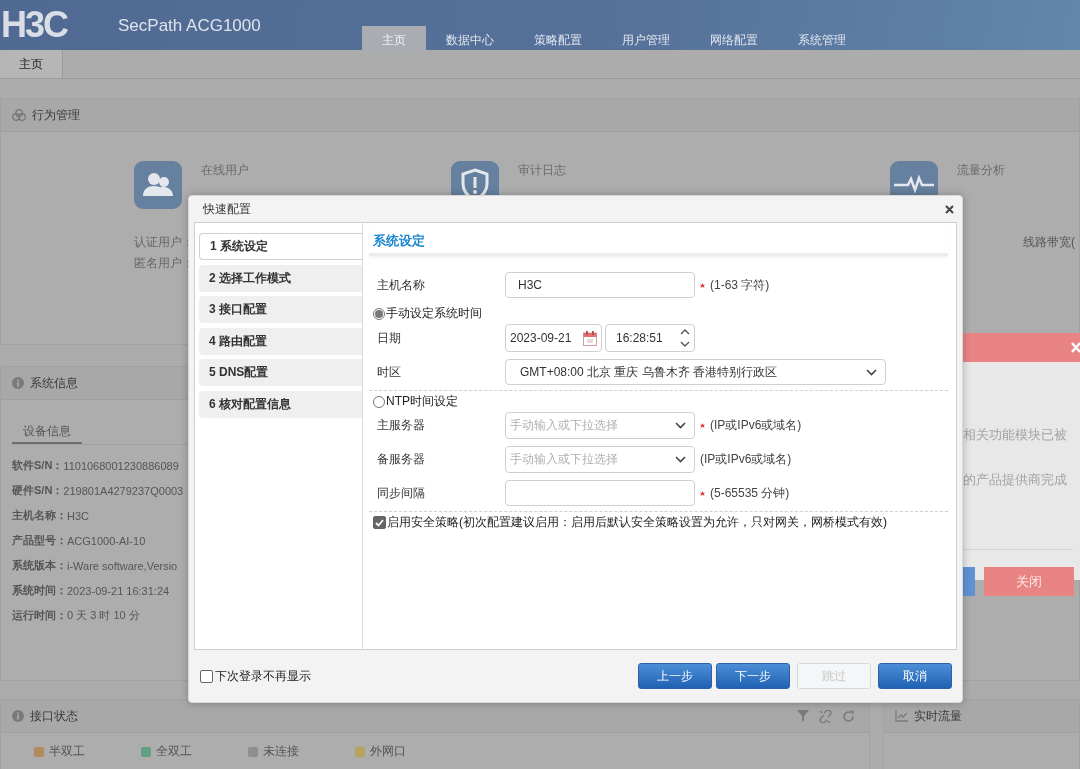  Describe the element at coordinates (915, 676) in the screenshot. I see `dialog-button: 取消` at that location.